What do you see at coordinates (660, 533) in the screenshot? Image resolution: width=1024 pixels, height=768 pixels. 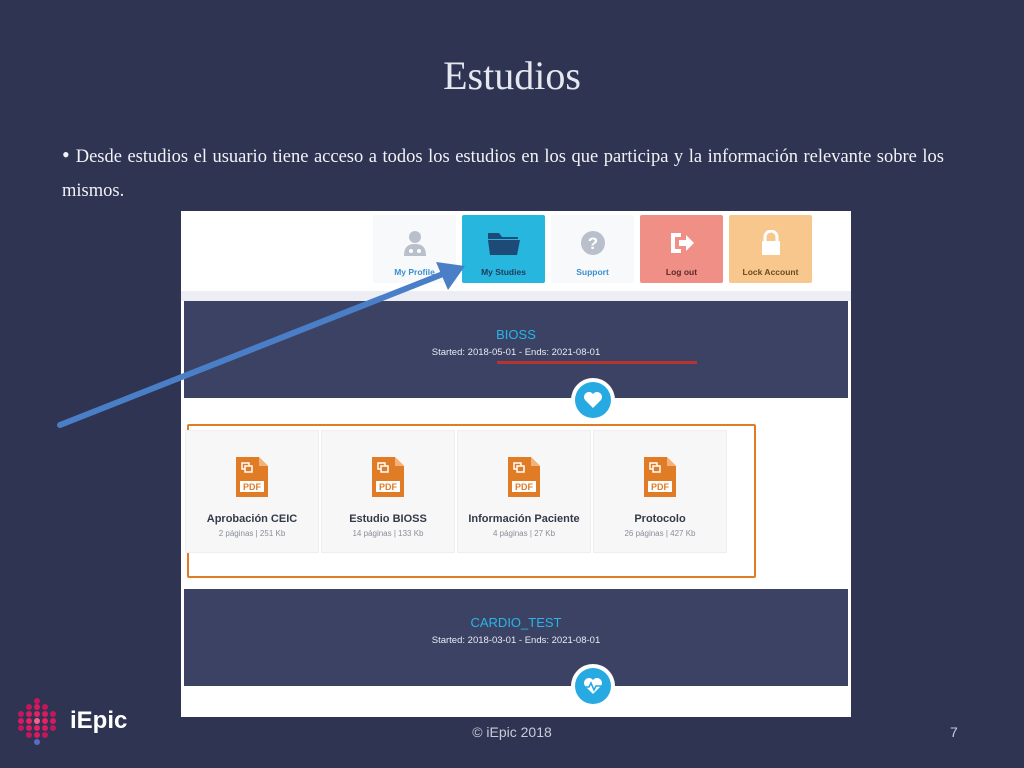 I see `document-info: 26 páginas | 427 Kb` at bounding box center [660, 533].